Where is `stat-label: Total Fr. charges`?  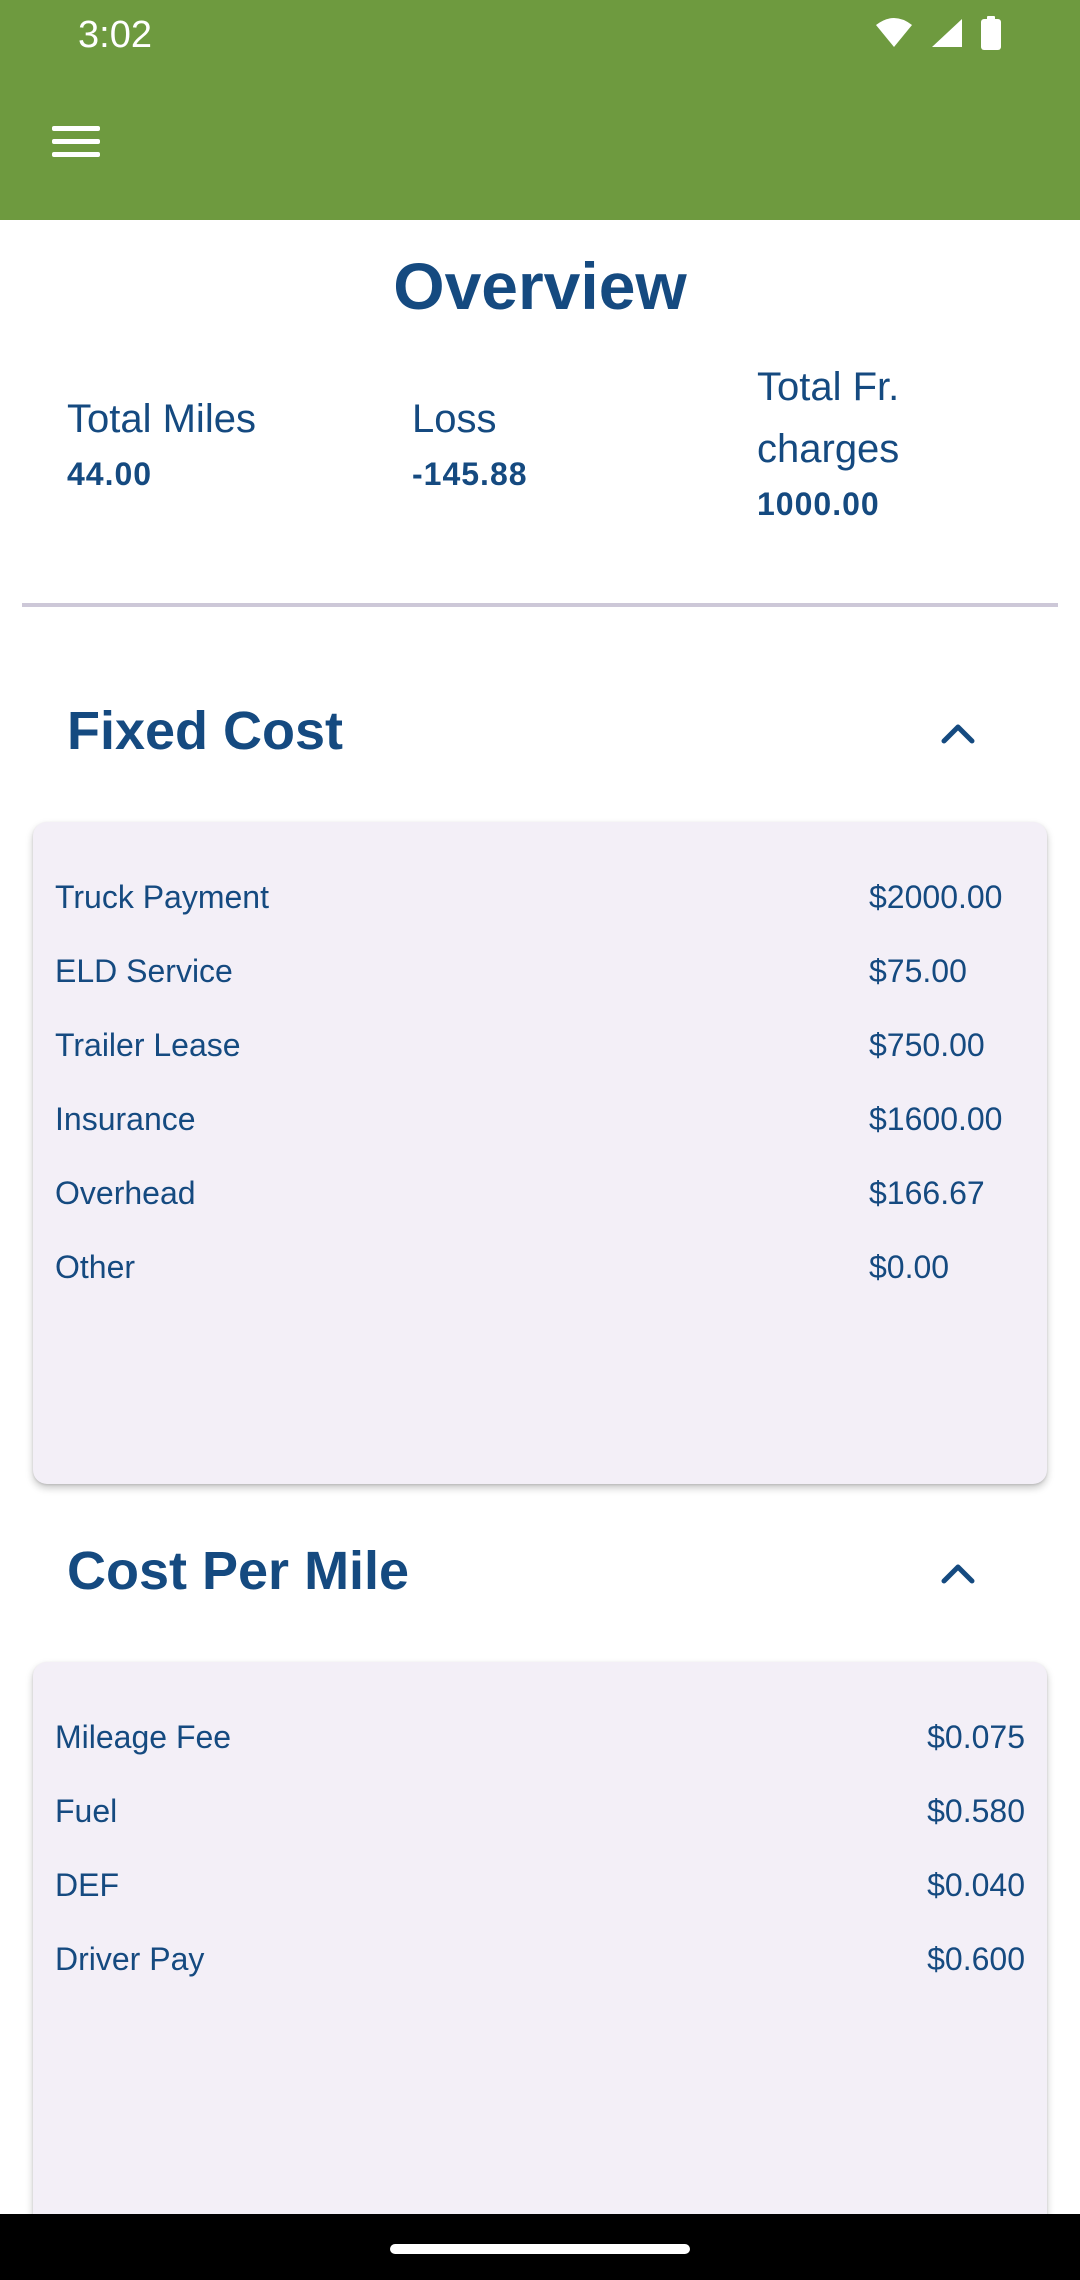
stat-label: Total Fr. charges is located at coordinates (828, 418).